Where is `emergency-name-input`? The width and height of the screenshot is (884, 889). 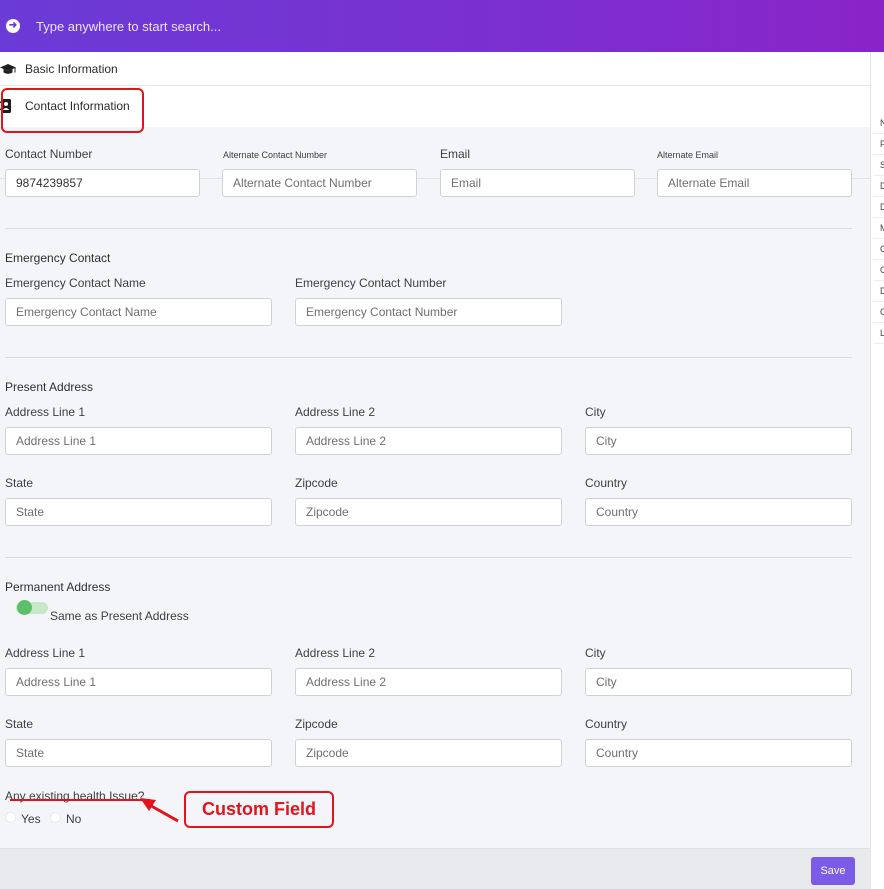
emergency-name-input is located at coordinates (138, 312).